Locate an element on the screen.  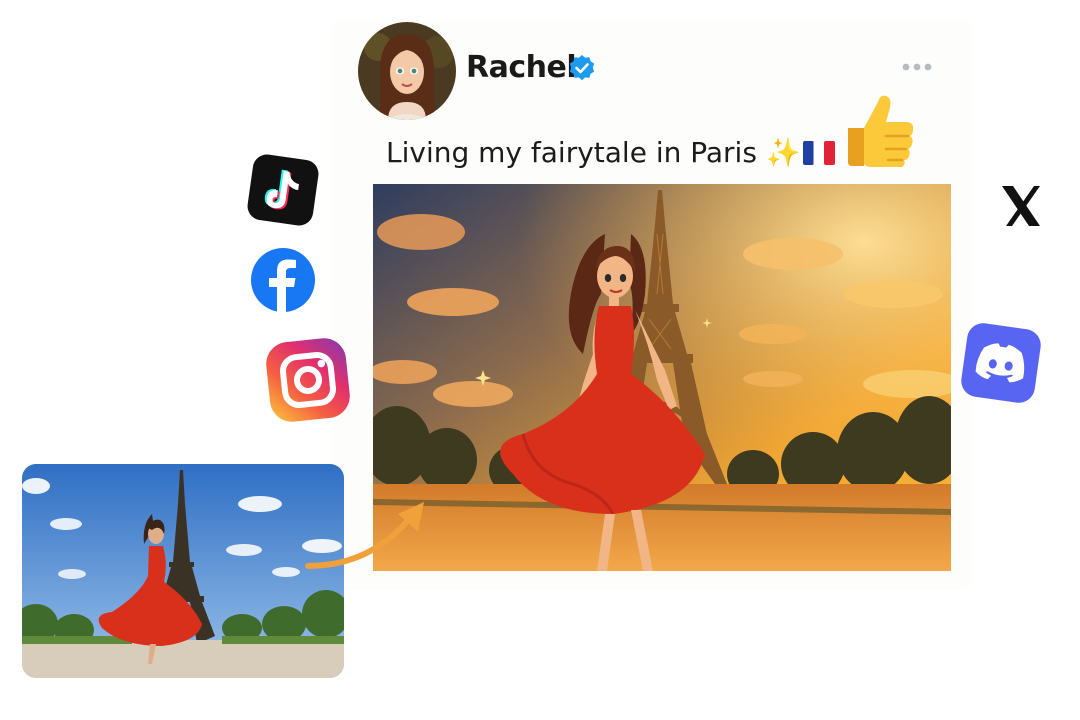
avatar-image is located at coordinates (407, 71).